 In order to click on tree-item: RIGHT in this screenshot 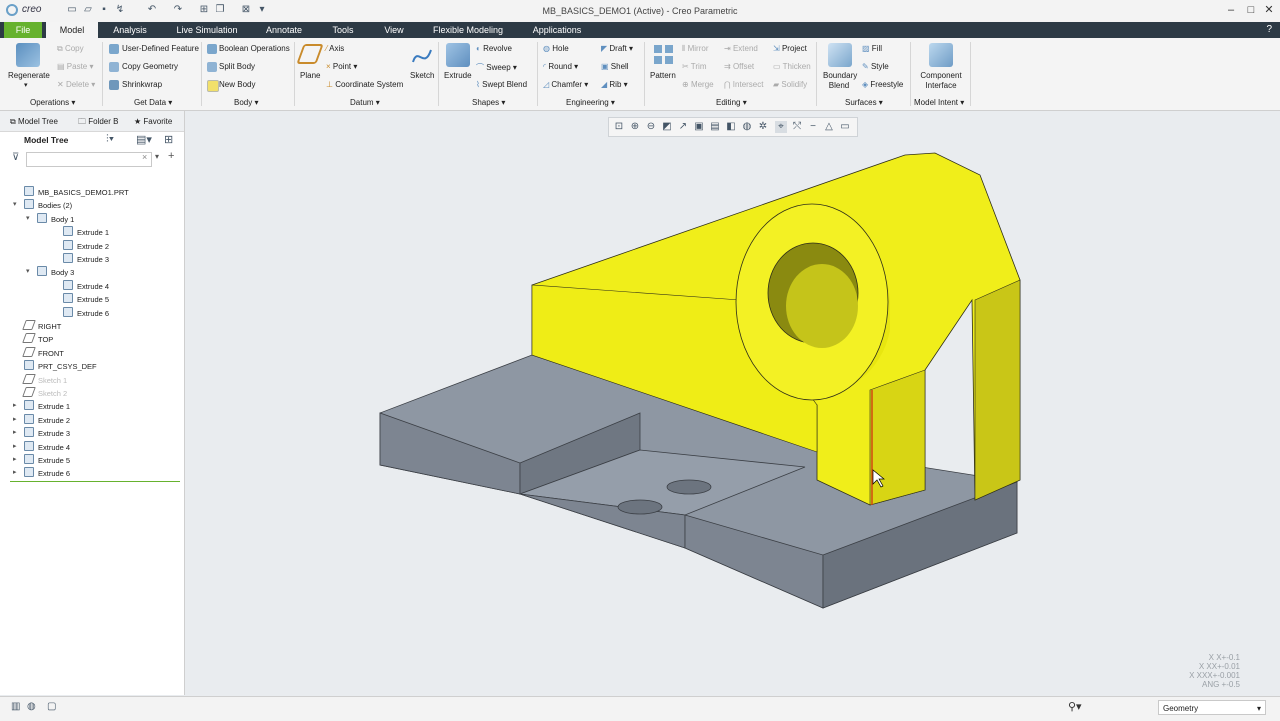, I will do `click(41, 326)`.